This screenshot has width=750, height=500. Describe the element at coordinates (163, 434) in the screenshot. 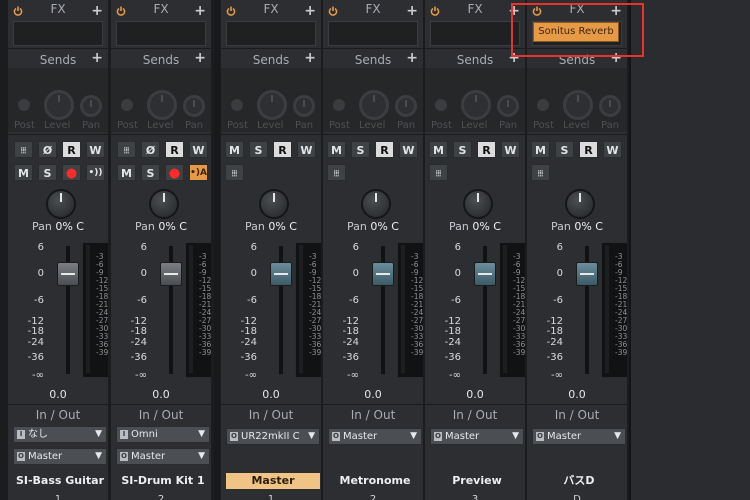

I see `input-select: I Omni ▼` at that location.